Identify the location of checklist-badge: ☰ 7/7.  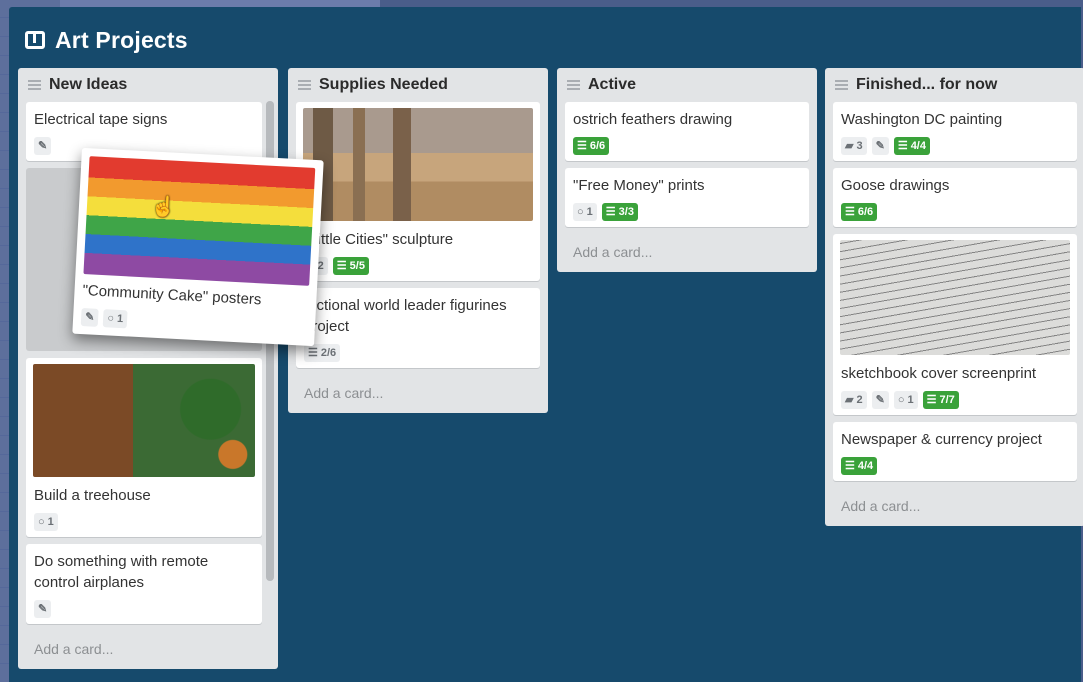
(940, 399).